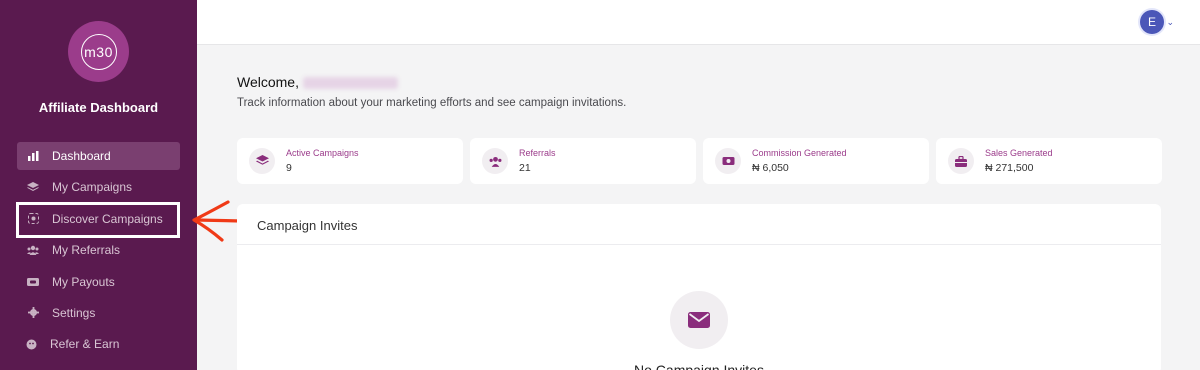  What do you see at coordinates (1009, 168) in the screenshot?
I see `stat-value: ₦ 271,500` at bounding box center [1009, 168].